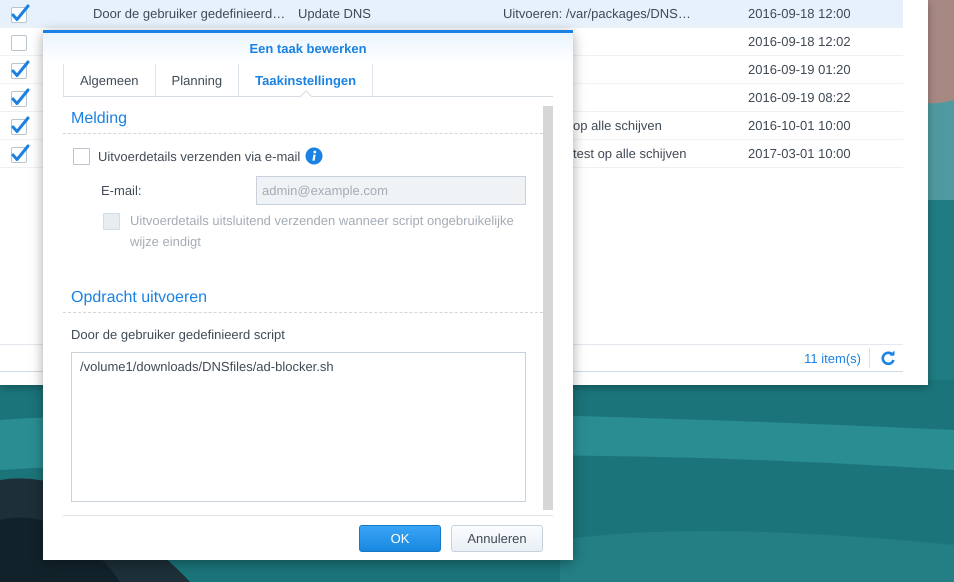 This screenshot has width=954, height=582. I want to click on table-cell: 2017-03-01 10:00, so click(799, 153).